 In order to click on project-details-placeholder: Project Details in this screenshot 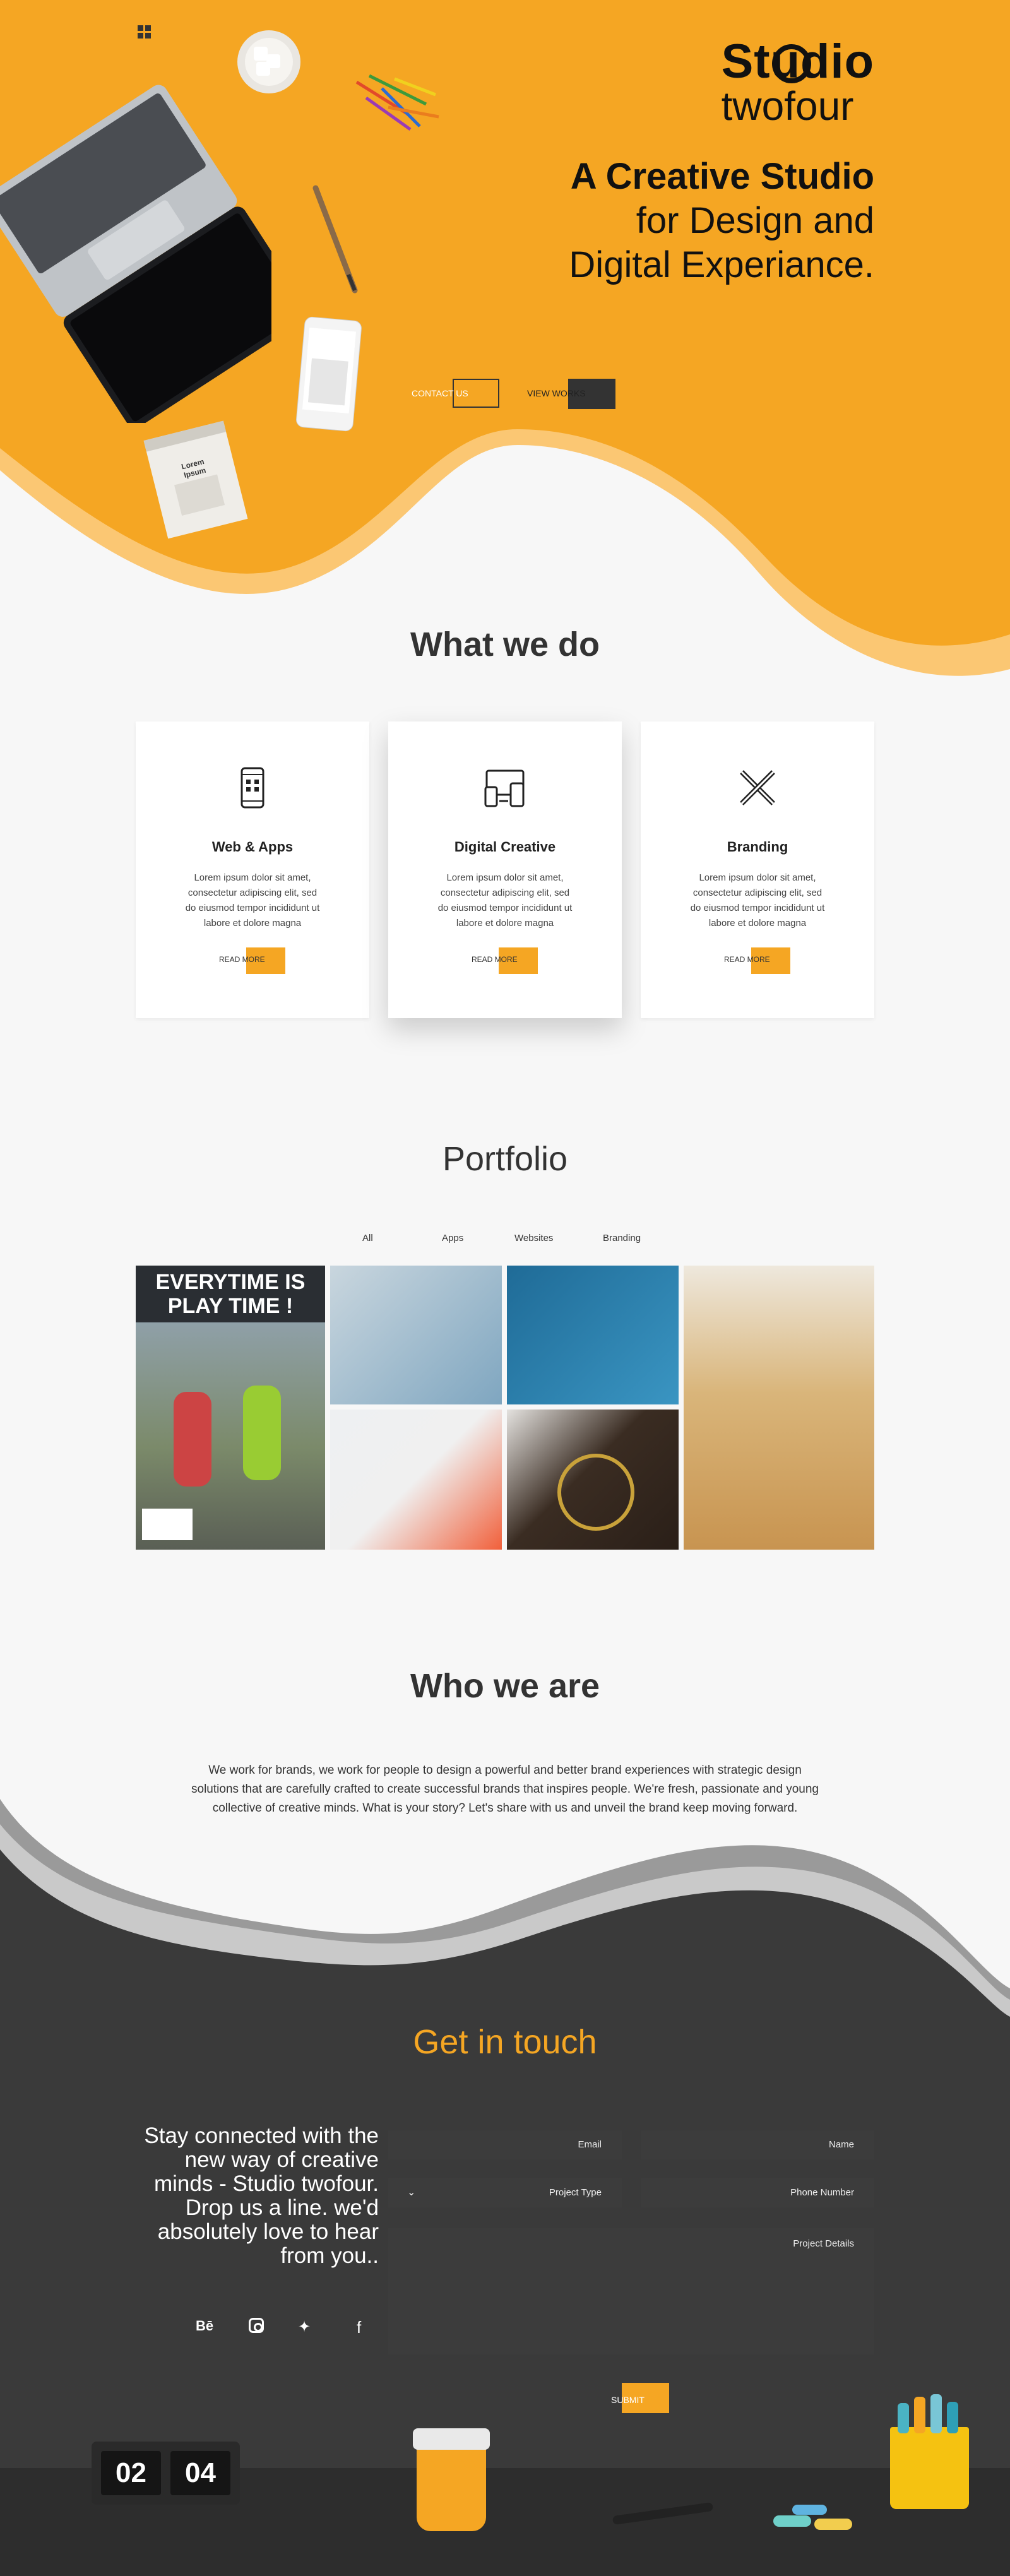, I will do `click(823, 2243)`.